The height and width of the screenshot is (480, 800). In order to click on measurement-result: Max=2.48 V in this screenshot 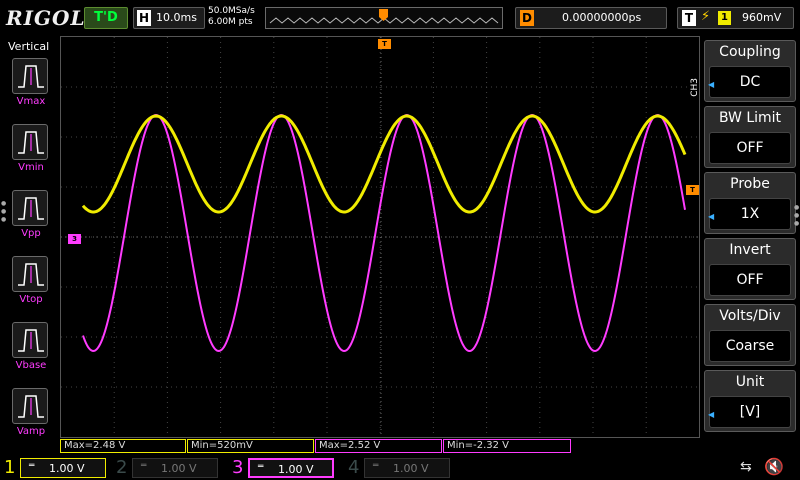, I will do `click(123, 446)`.